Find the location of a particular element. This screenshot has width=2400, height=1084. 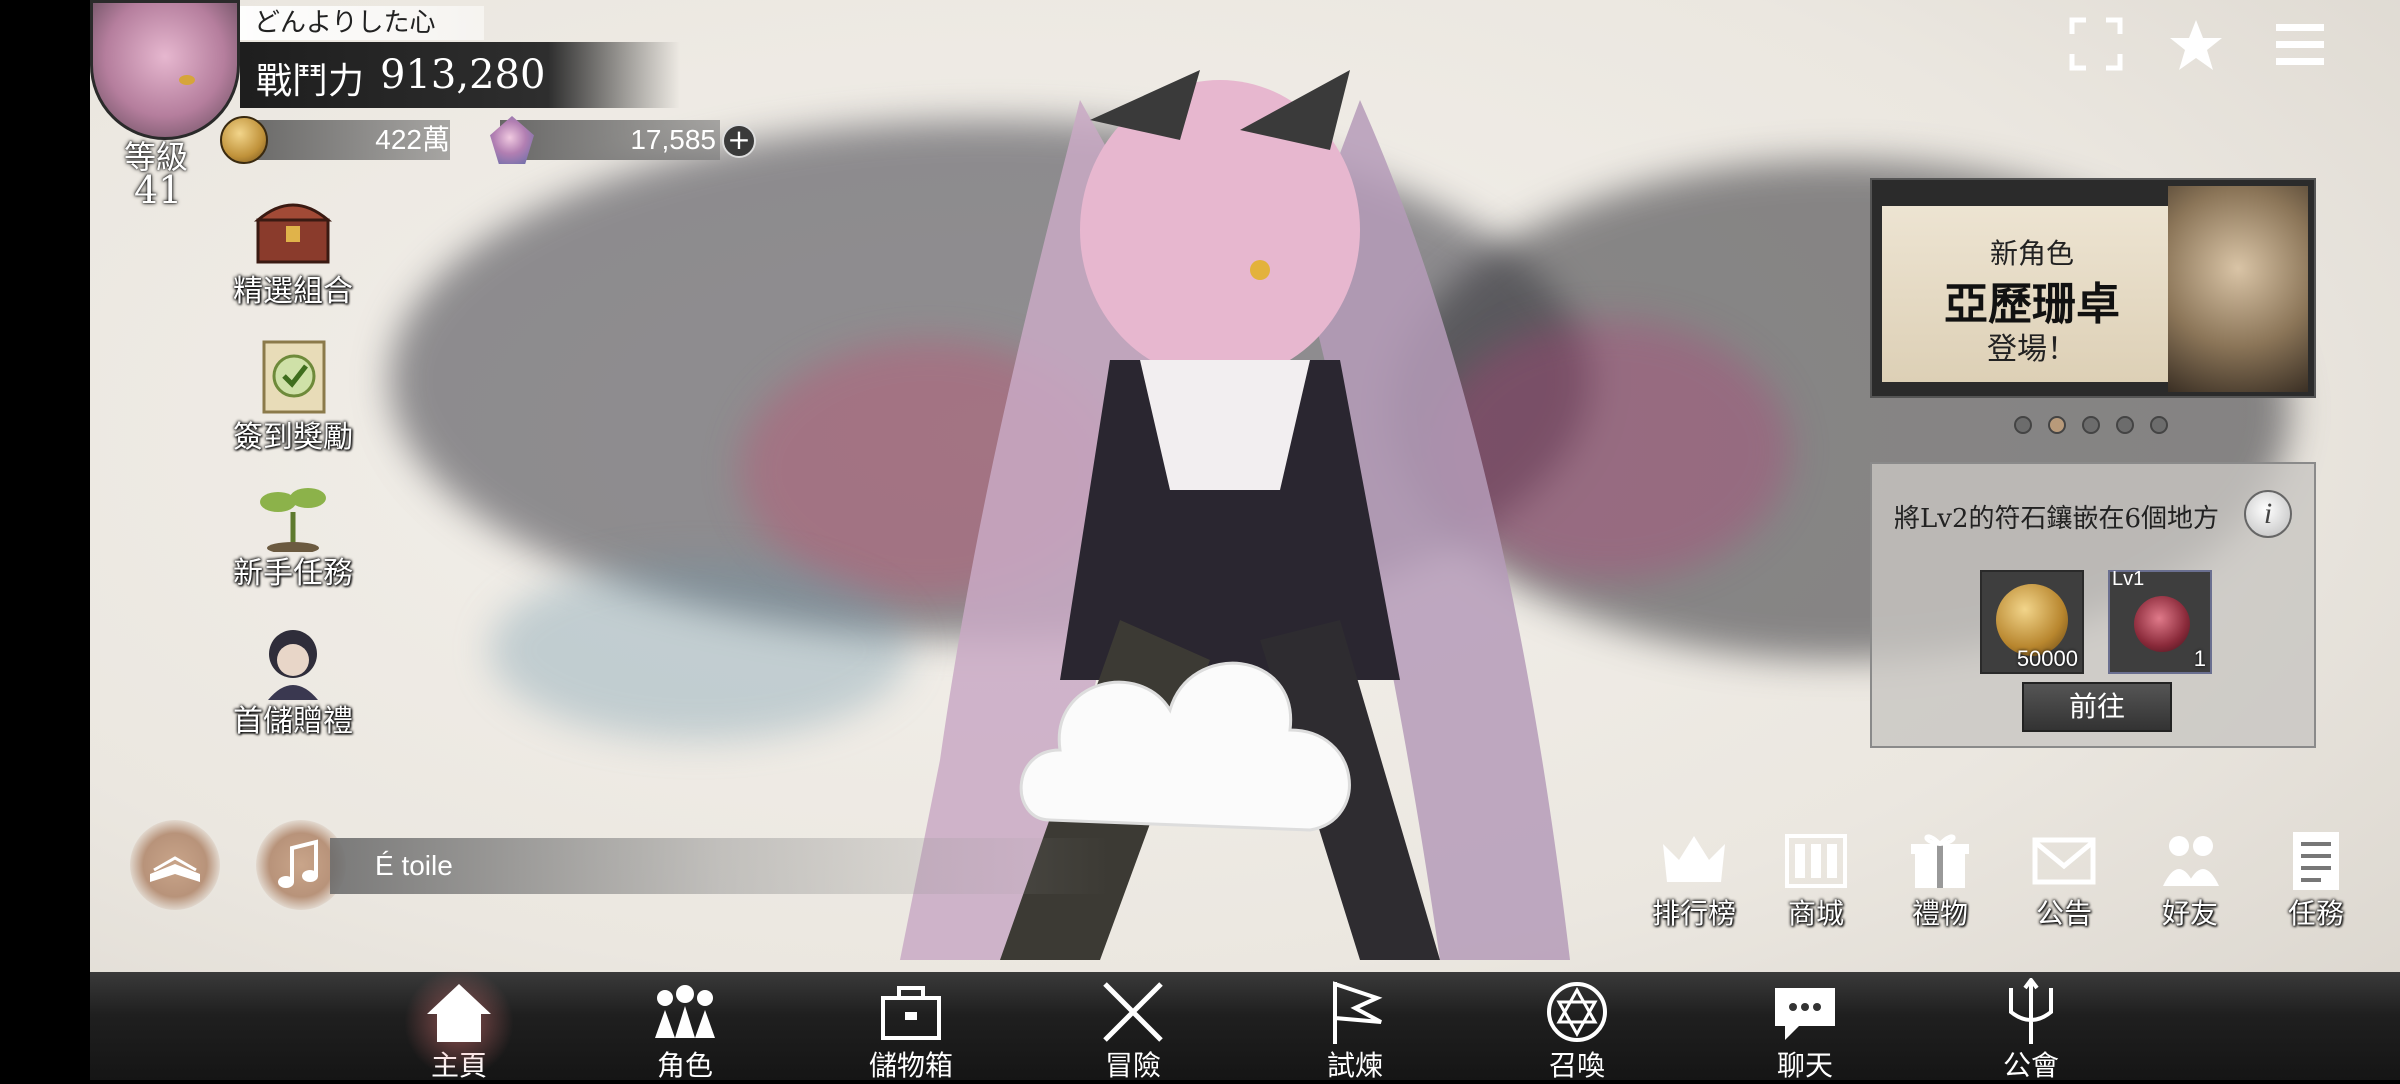

story-book-button is located at coordinates (175, 865).